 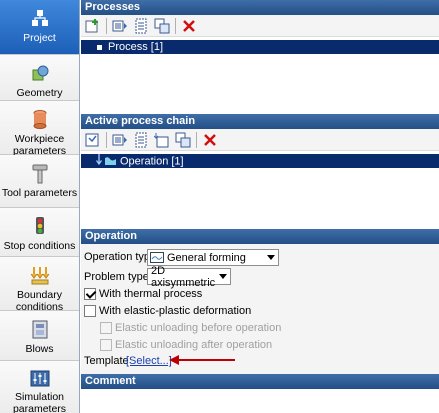 What do you see at coordinates (110, 162) in the screenshot?
I see `operation-icon` at bounding box center [110, 162].